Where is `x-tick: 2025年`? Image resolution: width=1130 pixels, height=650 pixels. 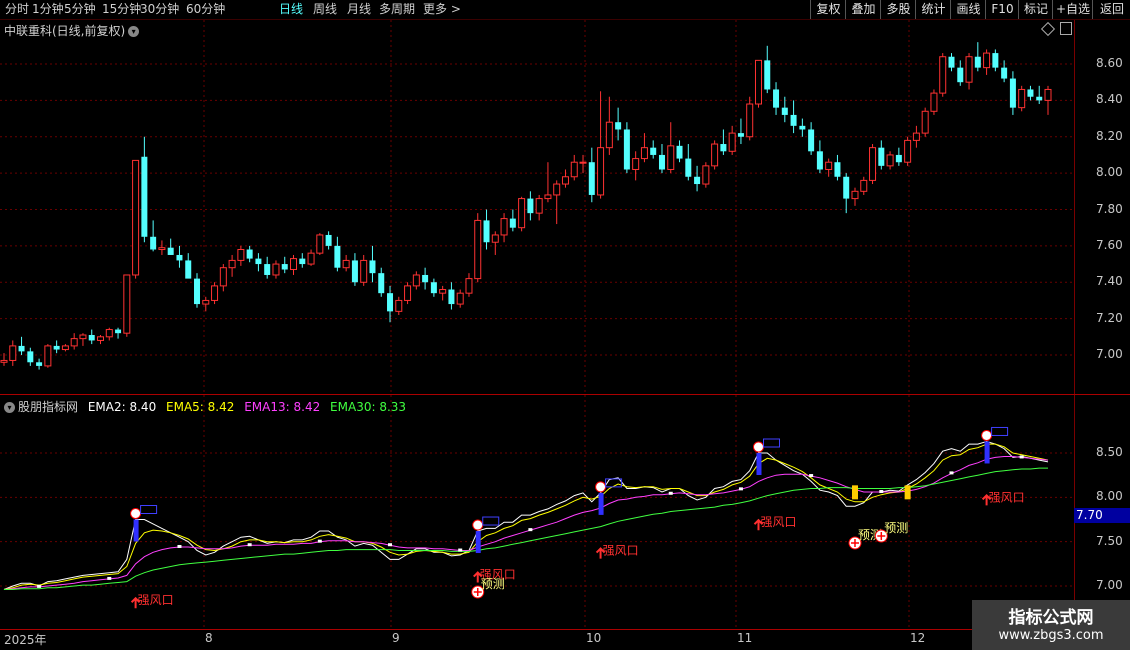 x-tick: 2025年 is located at coordinates (25, 640).